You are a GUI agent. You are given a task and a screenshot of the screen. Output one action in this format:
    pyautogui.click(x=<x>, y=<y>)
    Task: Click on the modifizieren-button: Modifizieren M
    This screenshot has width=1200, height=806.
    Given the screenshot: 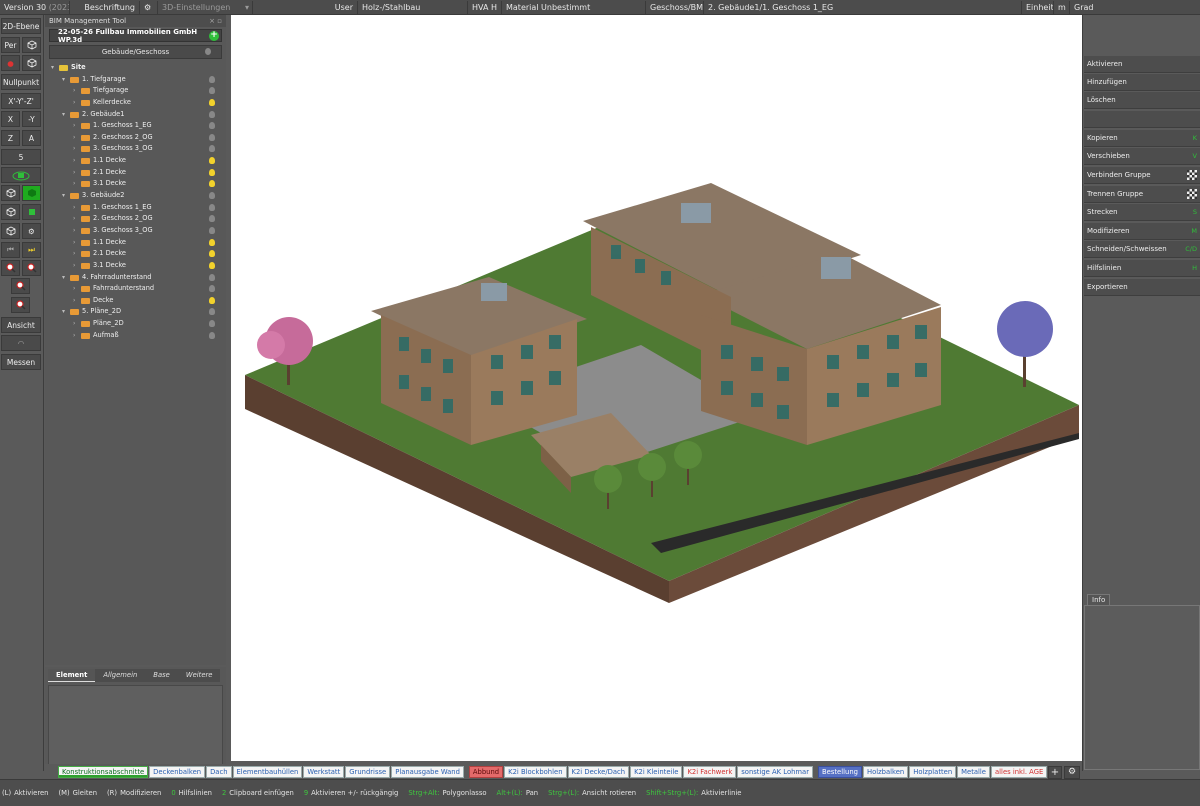 What is the action you would take?
    pyautogui.click(x=1142, y=231)
    